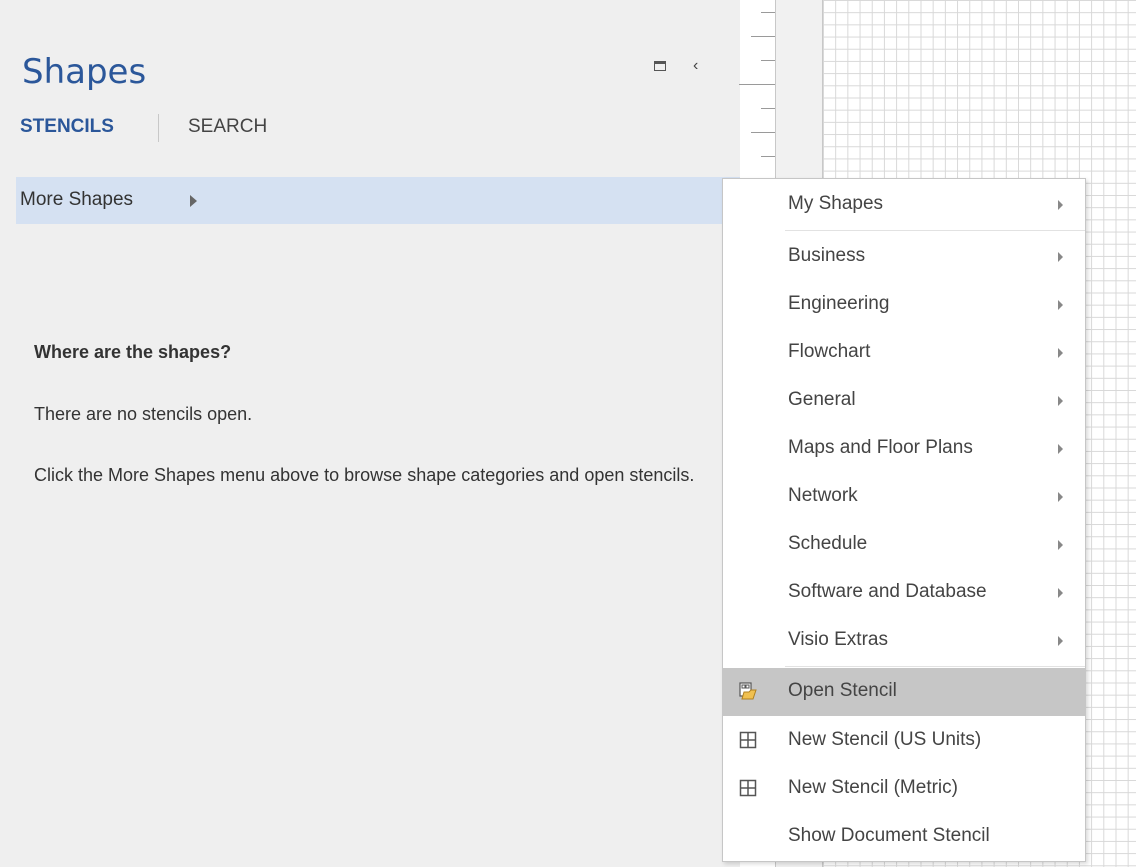 Image resolution: width=1136 pixels, height=867 pixels. I want to click on menu-item-label: Flowchart, so click(829, 351).